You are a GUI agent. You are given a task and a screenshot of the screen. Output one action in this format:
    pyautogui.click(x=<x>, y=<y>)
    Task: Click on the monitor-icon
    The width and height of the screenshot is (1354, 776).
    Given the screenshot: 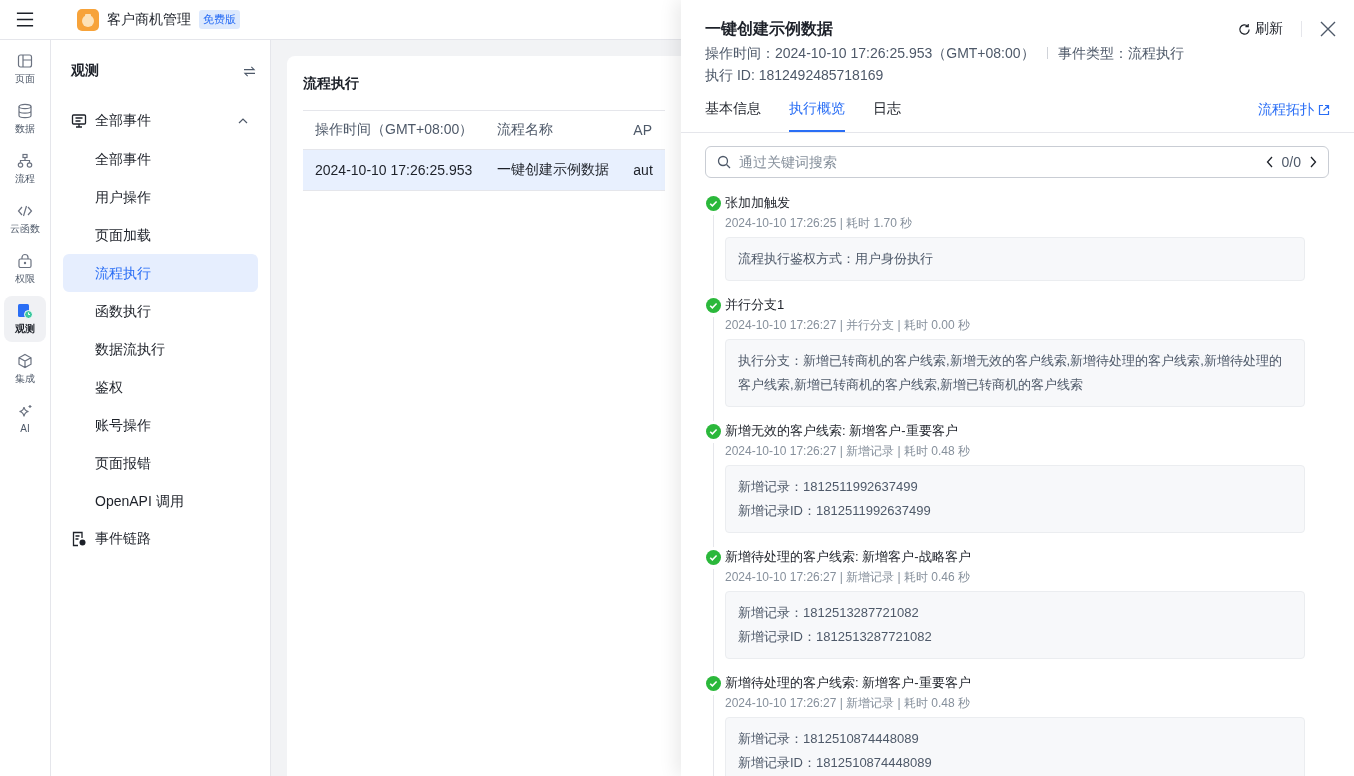 What is the action you would take?
    pyautogui.click(x=79, y=121)
    